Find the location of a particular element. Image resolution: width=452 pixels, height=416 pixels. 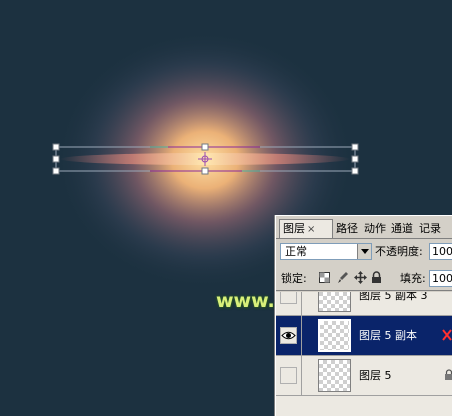

tab-channels: 通道 is located at coordinates (402, 229).